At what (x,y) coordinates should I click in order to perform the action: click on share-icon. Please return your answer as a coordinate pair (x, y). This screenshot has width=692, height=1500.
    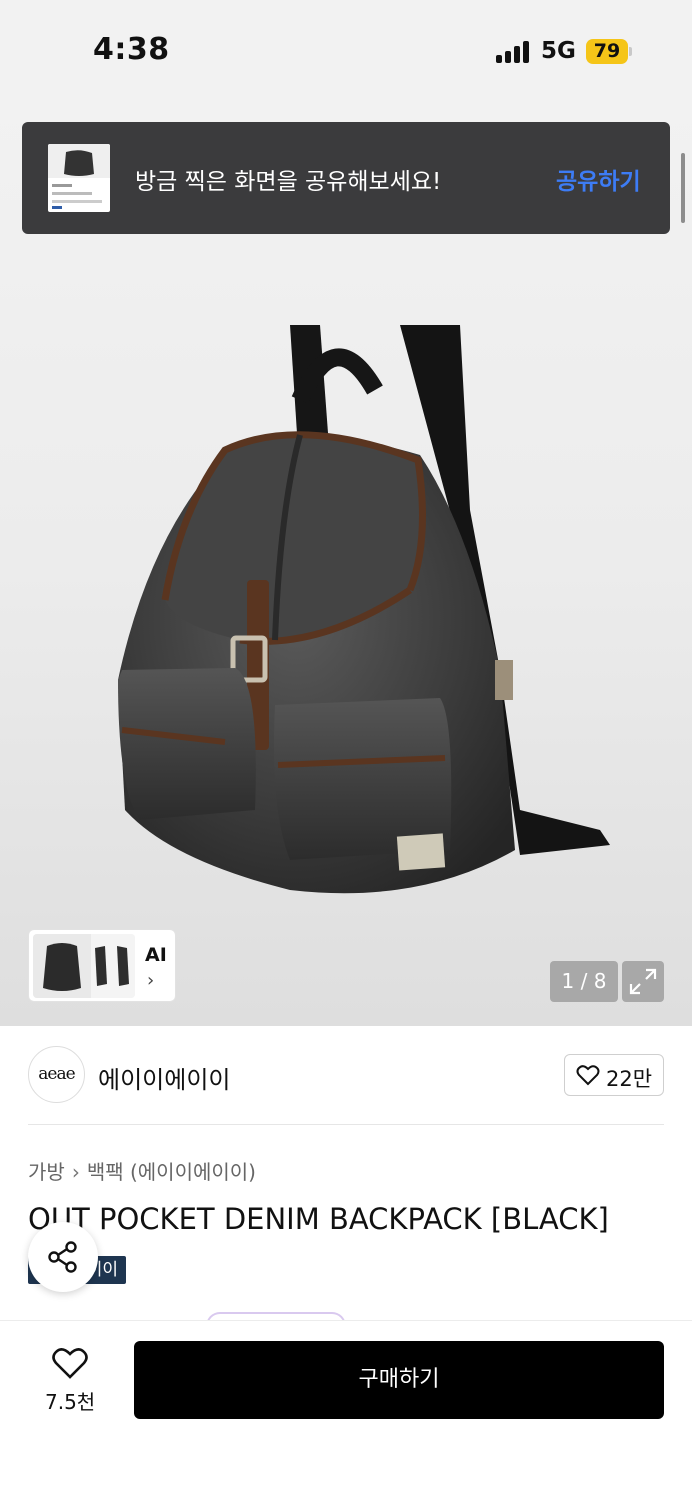
    Looking at the image, I should click on (62, 1257).